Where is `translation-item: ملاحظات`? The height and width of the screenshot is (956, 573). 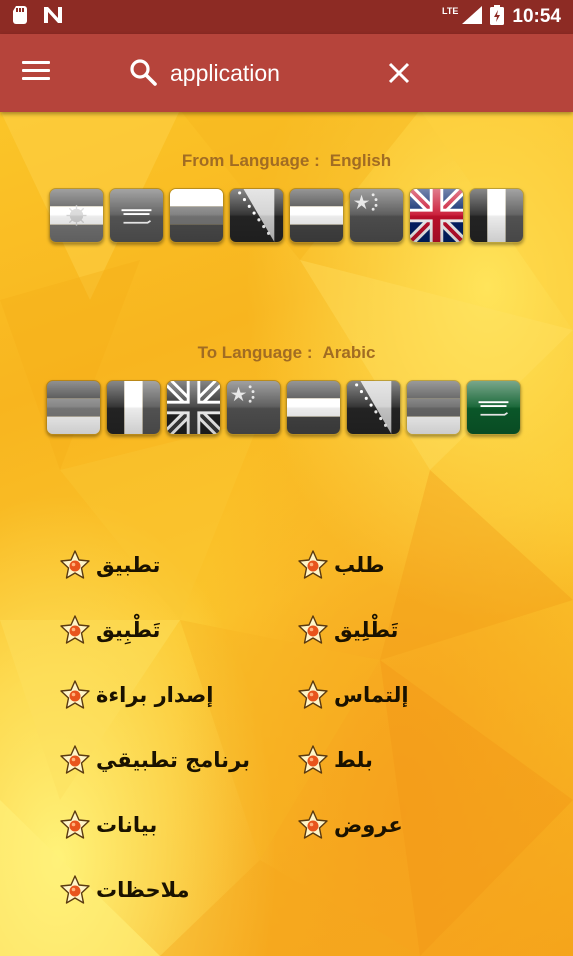
translation-item: ملاحظات is located at coordinates (155, 889).